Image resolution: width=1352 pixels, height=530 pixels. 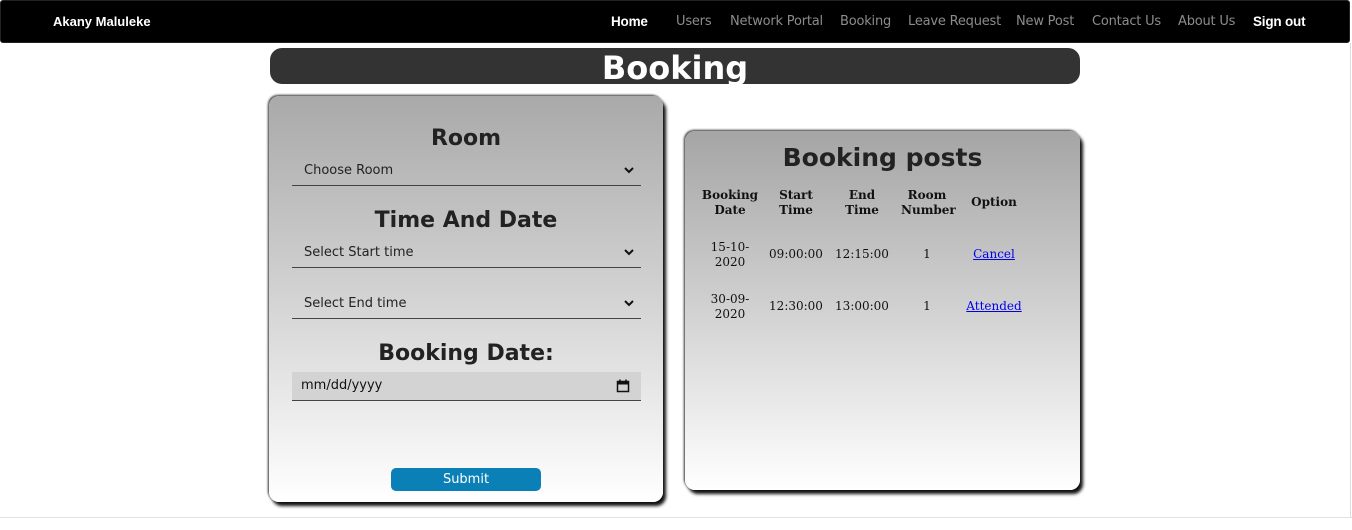 I want to click on booking-date-heading: Booking Date:, so click(x=466, y=353).